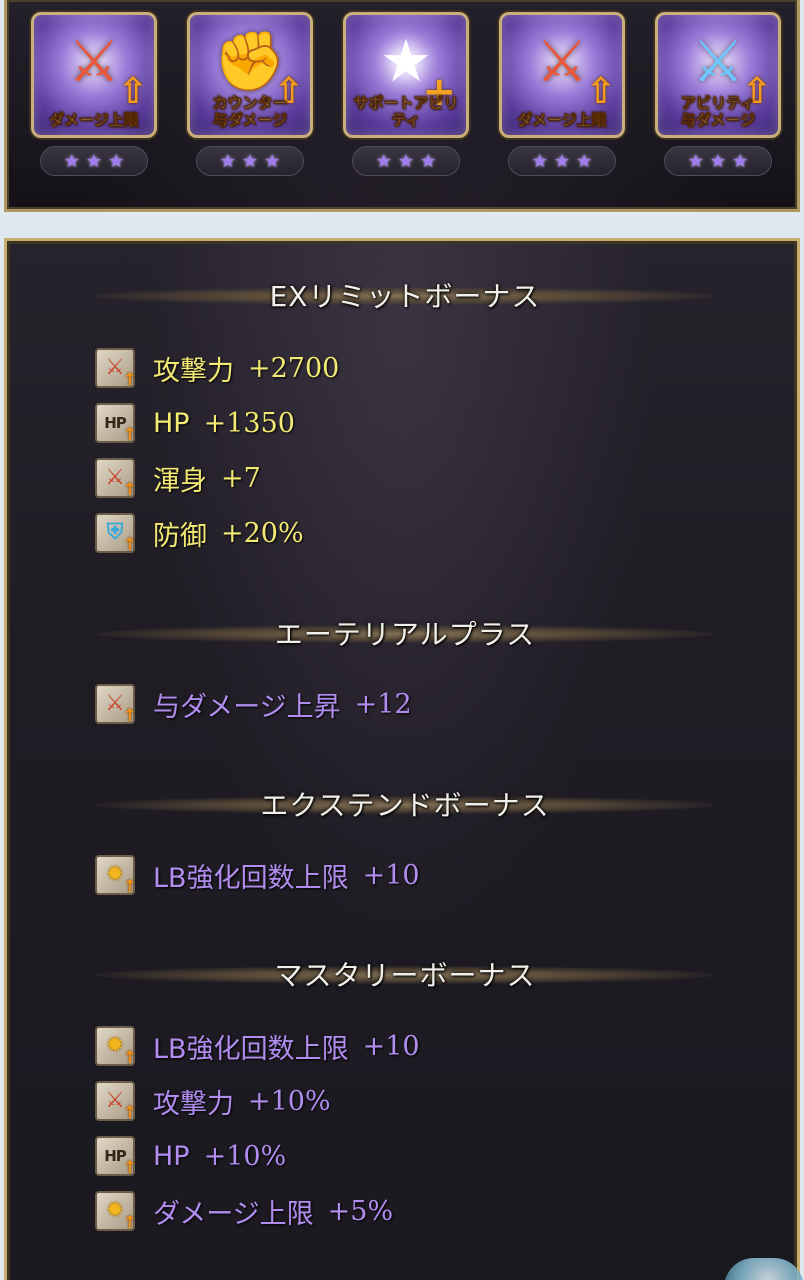 The width and height of the screenshot is (804, 1280). I want to click on skill-slot-3: ★ + サポートアビリティ ★ ★ ★, so click(406, 94).